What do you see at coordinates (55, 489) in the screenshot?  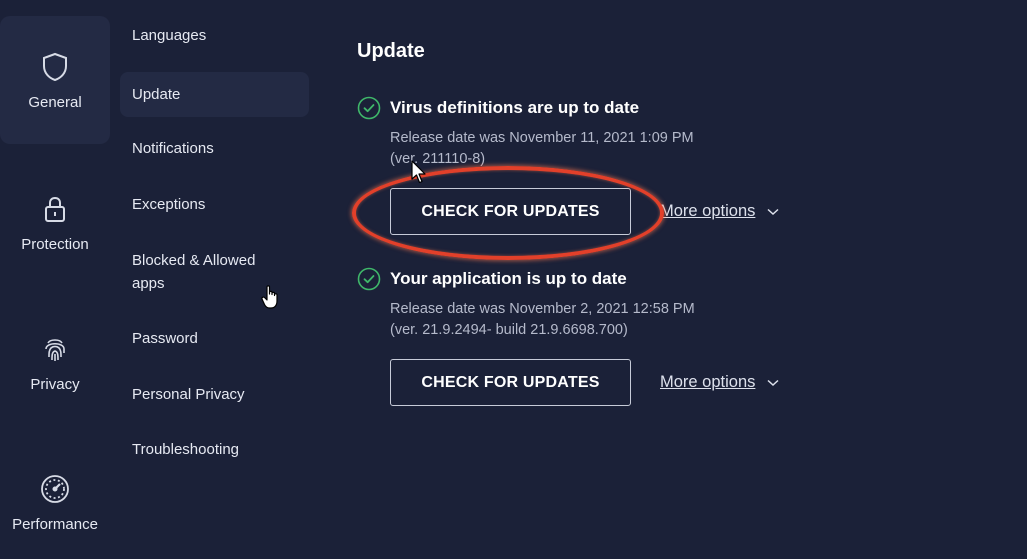 I see `speedometer-icon` at bounding box center [55, 489].